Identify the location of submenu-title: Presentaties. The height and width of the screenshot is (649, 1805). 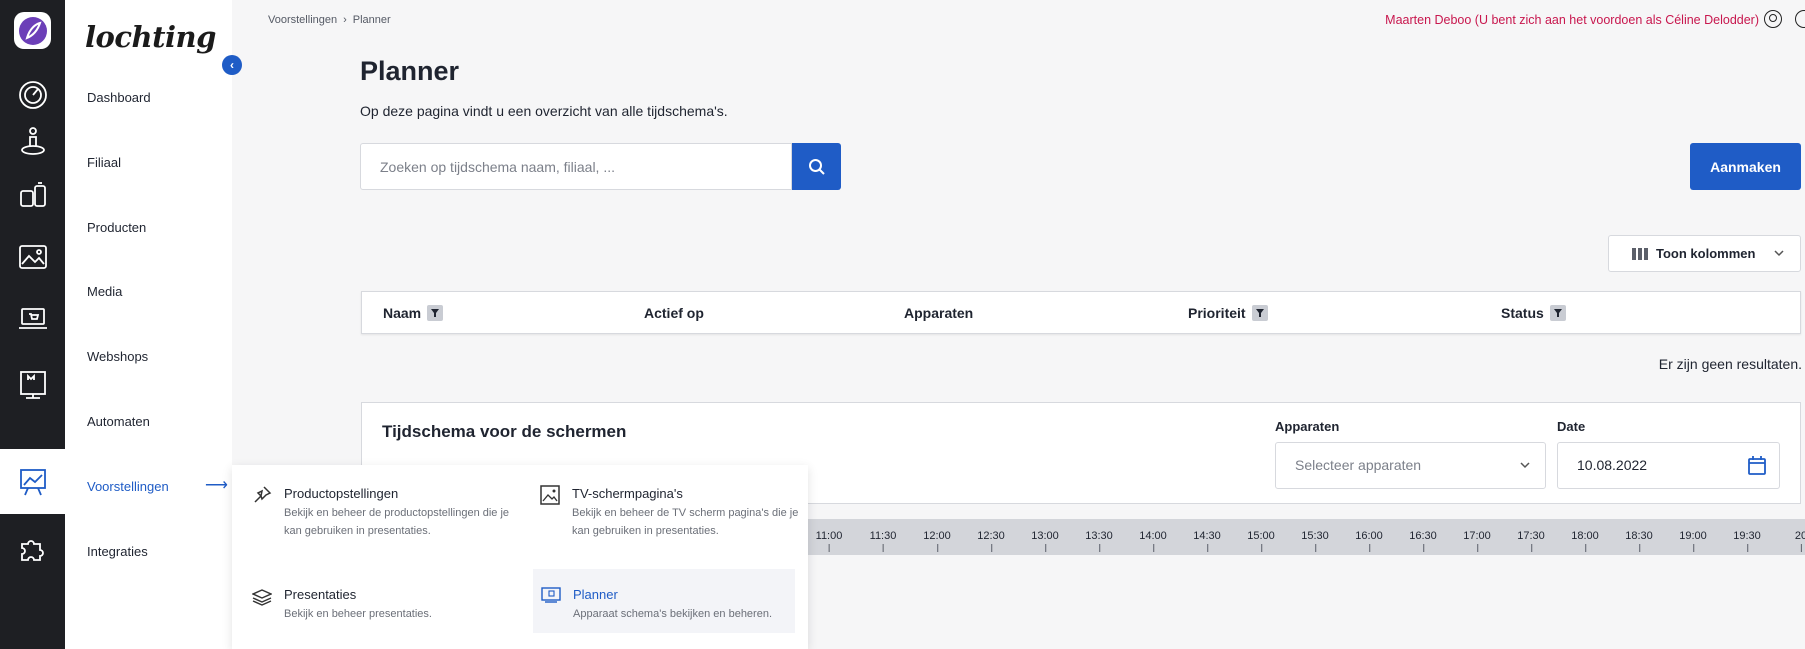
(320, 594).